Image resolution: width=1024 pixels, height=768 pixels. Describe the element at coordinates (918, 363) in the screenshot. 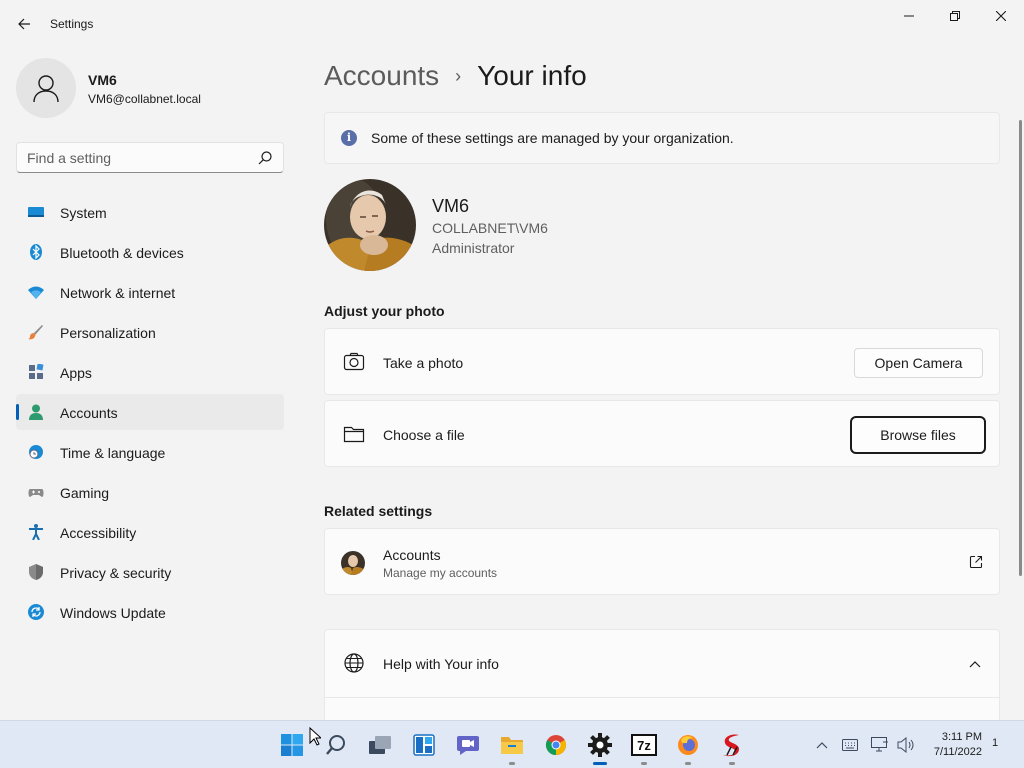

I see `open-camera-button: Open Camera` at that location.